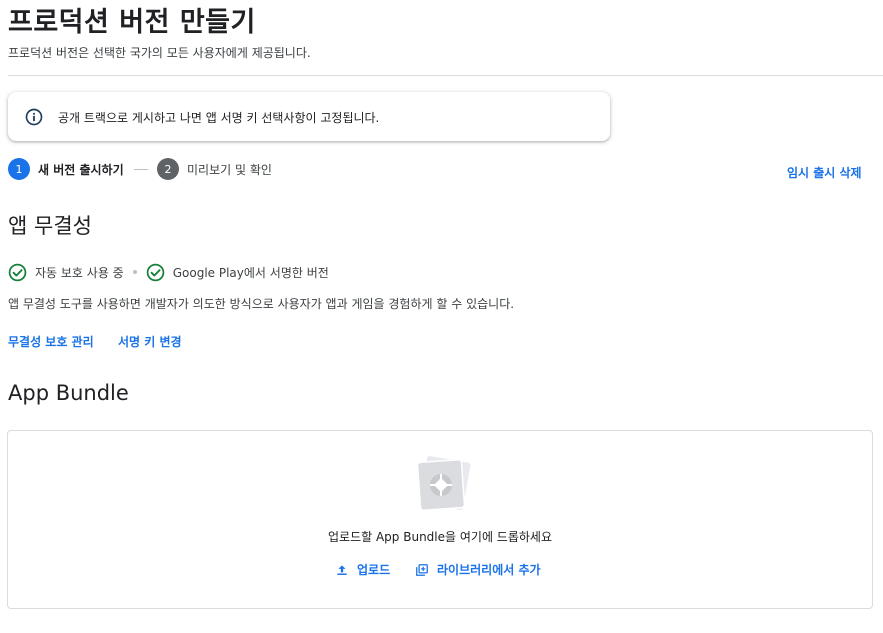  I want to click on upload-icon, so click(342, 569).